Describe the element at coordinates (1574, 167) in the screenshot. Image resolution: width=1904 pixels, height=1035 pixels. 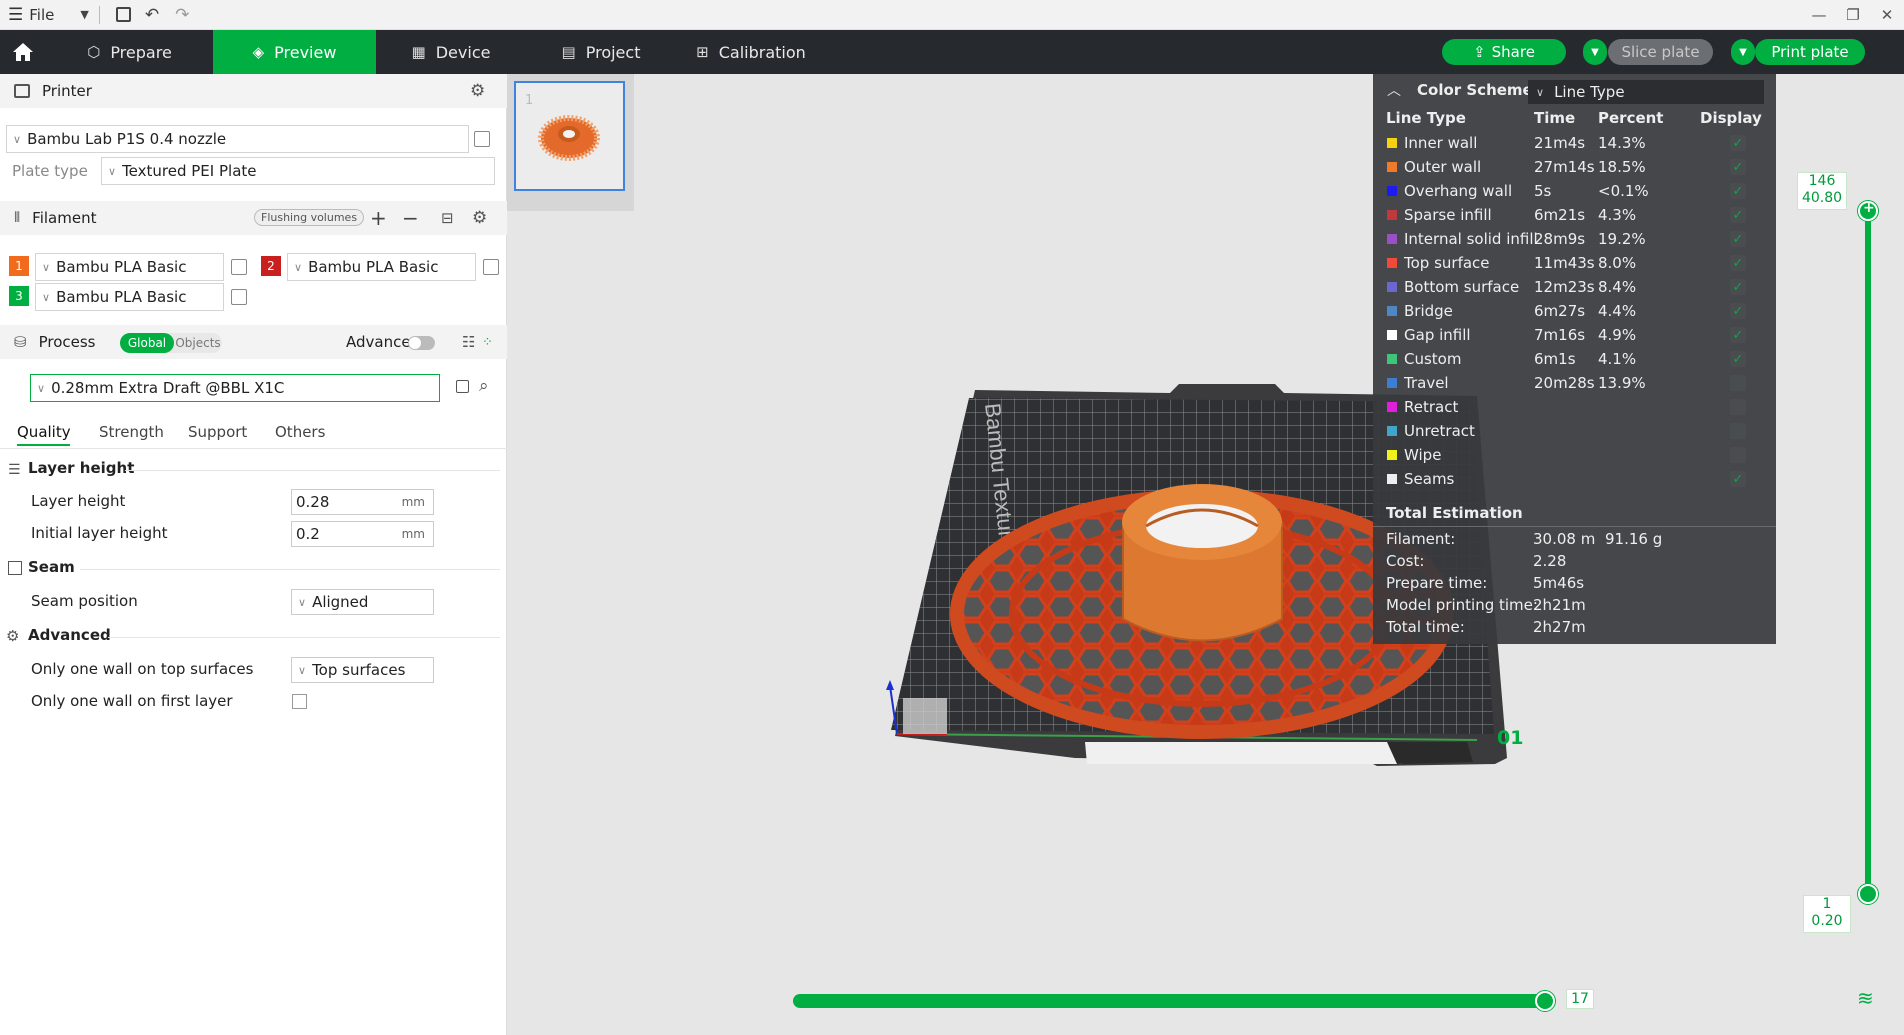
I see `legend-row: Outer wall 27m14s 18.5% ✓` at that location.